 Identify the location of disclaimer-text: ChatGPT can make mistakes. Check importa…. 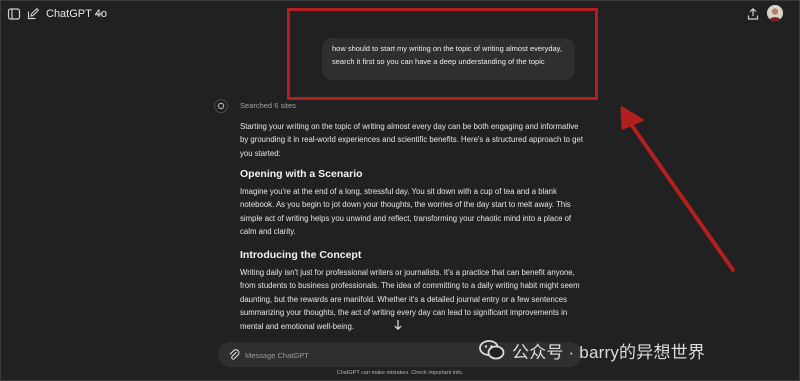
(400, 373).